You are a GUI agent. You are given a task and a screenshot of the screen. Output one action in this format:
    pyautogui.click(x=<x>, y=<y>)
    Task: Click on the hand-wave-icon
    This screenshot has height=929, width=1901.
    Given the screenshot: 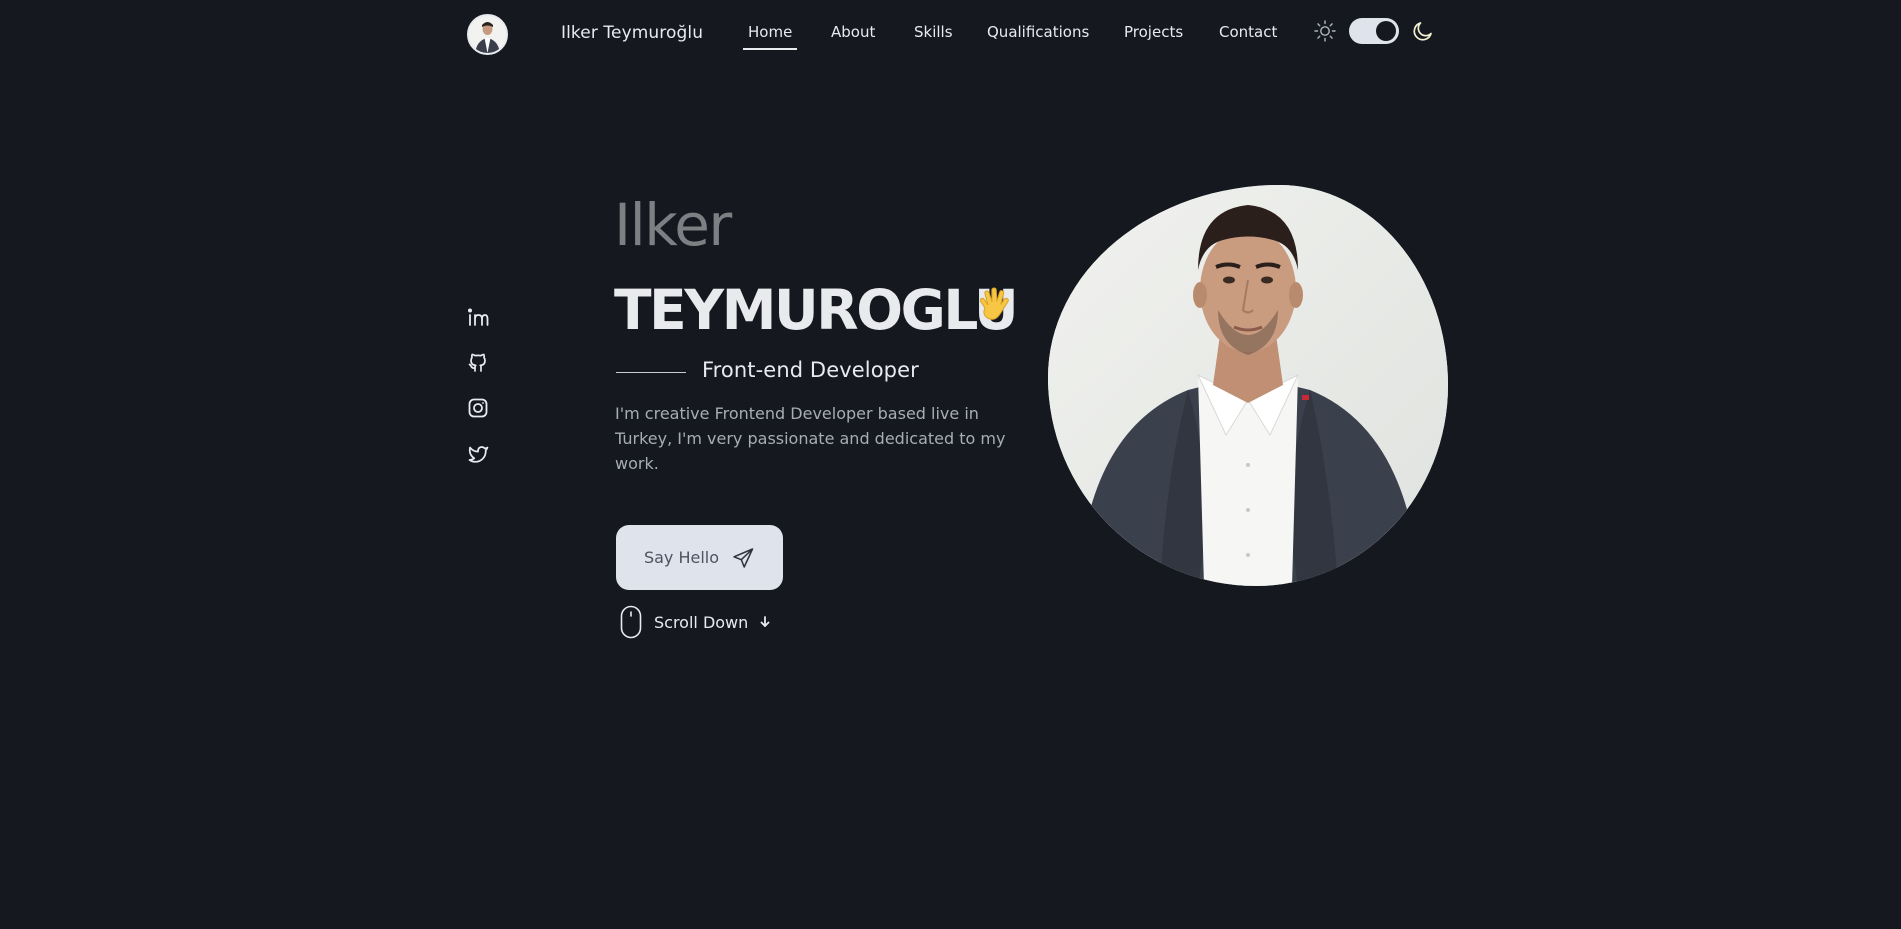 What is the action you would take?
    pyautogui.click(x=994, y=303)
    